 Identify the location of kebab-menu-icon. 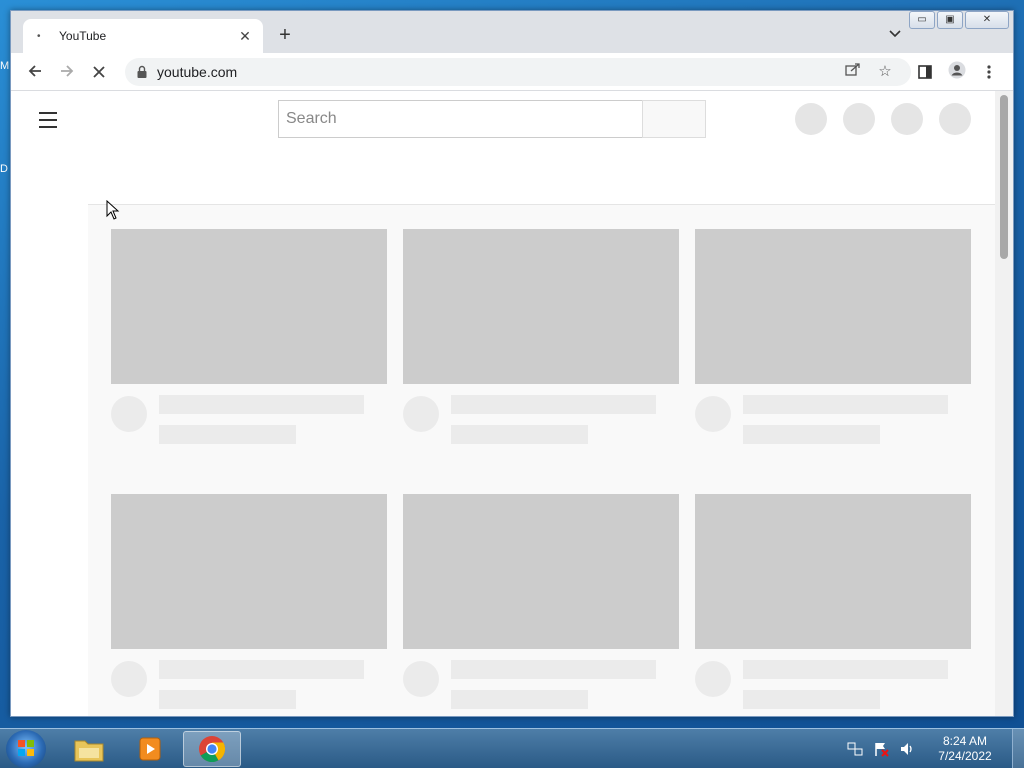
(989, 72).